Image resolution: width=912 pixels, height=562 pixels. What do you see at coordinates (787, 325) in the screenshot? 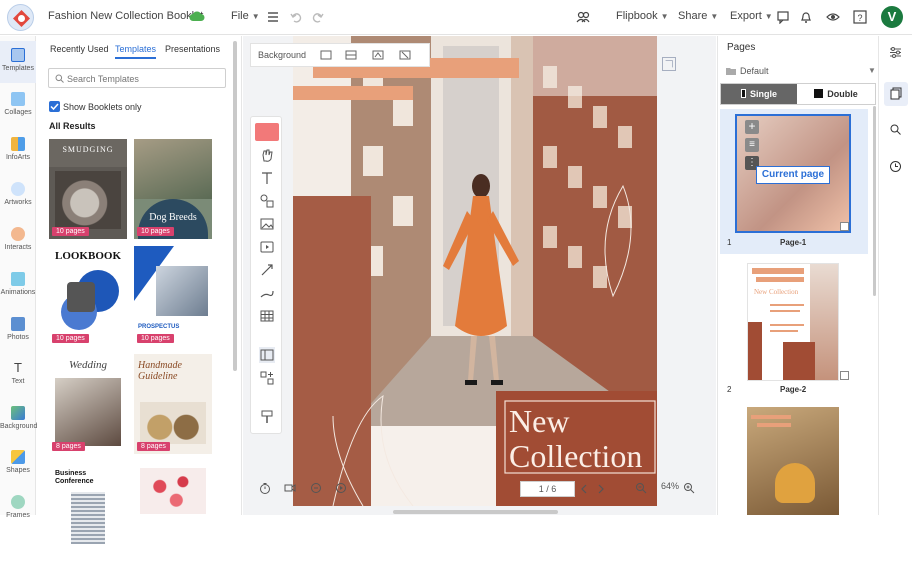
I see `thumb2-text-line` at bounding box center [787, 325].